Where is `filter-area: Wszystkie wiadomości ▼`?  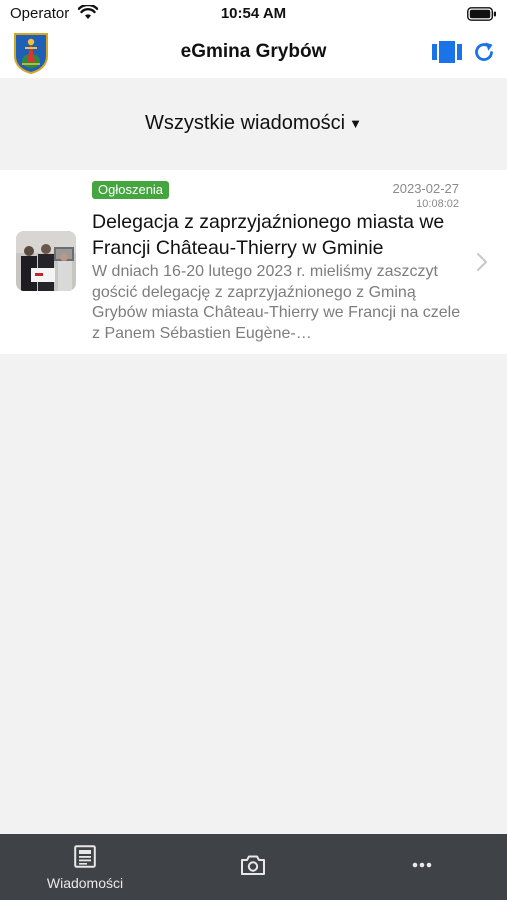 filter-area: Wszystkie wiadomości ▼ is located at coordinates (253, 124).